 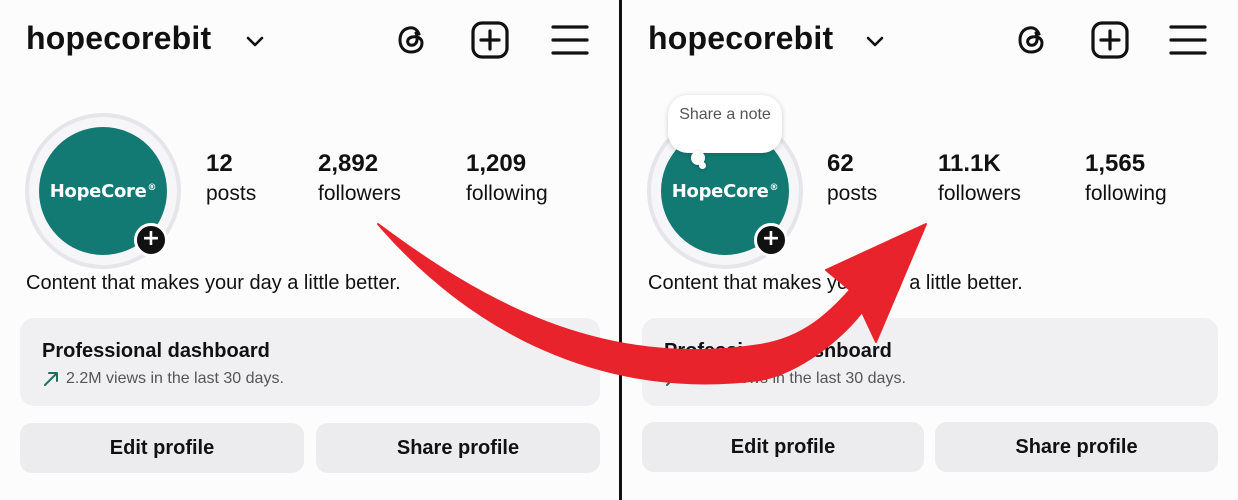 What do you see at coordinates (231, 179) in the screenshot?
I see `posts-stat: 12 posts` at bounding box center [231, 179].